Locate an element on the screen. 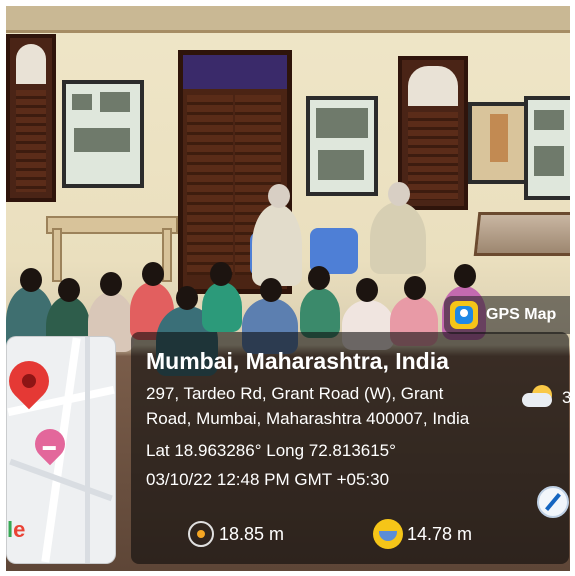 Image resolution: width=575 pixels, height=576 pixels. speaker-head is located at coordinates (279, 196).